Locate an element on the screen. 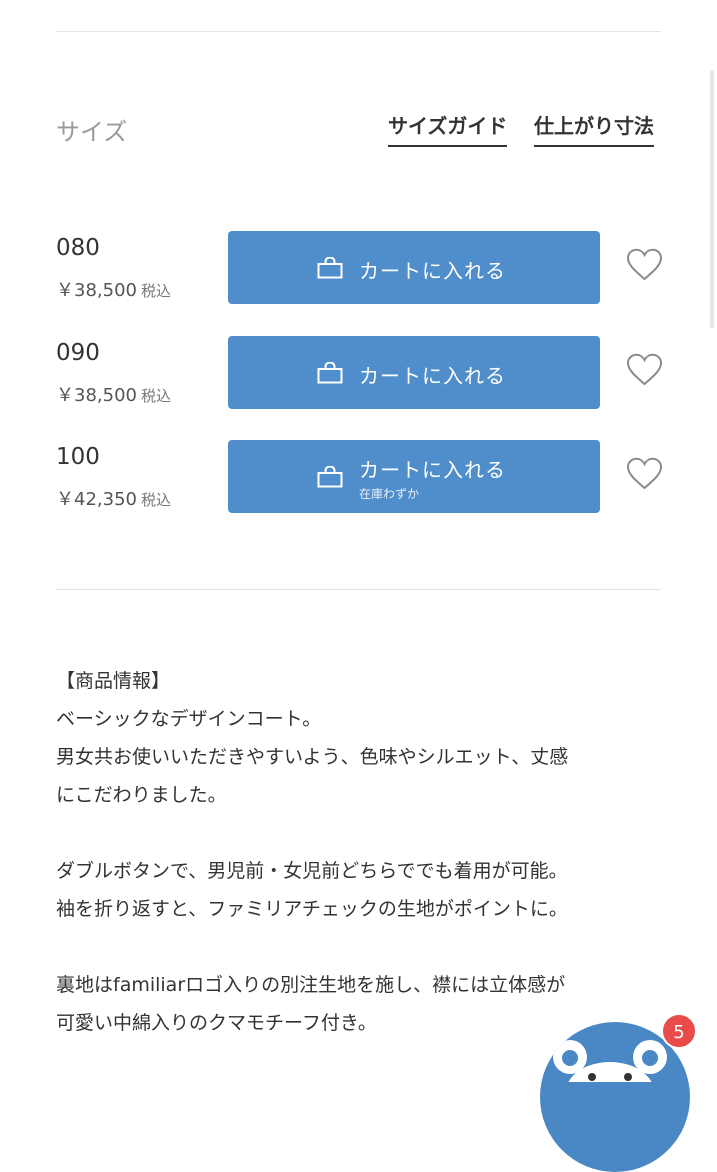 This screenshot has width=717, height=1172. notification-badge: 5 is located at coordinates (679, 1031).